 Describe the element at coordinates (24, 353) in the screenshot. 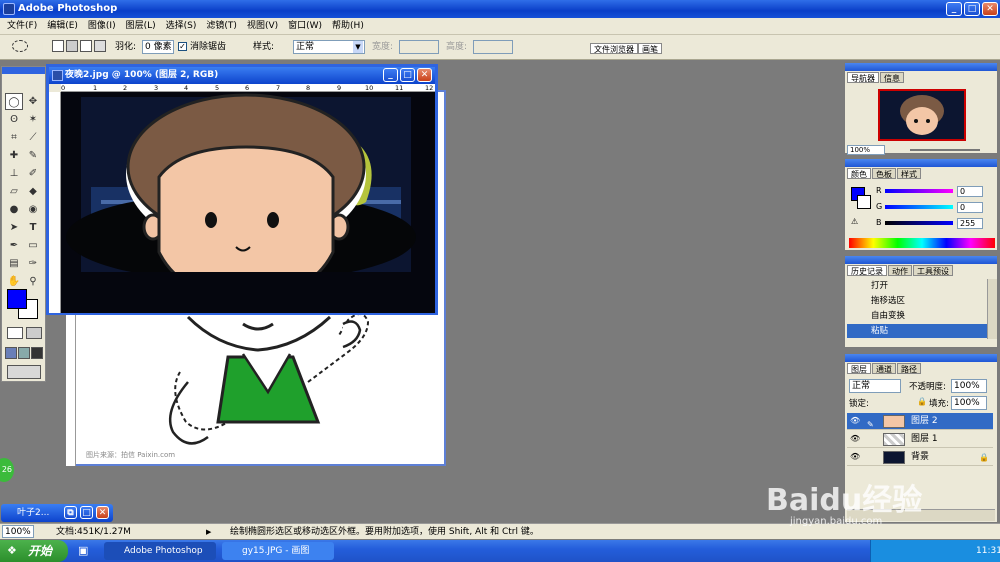

I see `screen-mode-full-menu-icon` at that location.